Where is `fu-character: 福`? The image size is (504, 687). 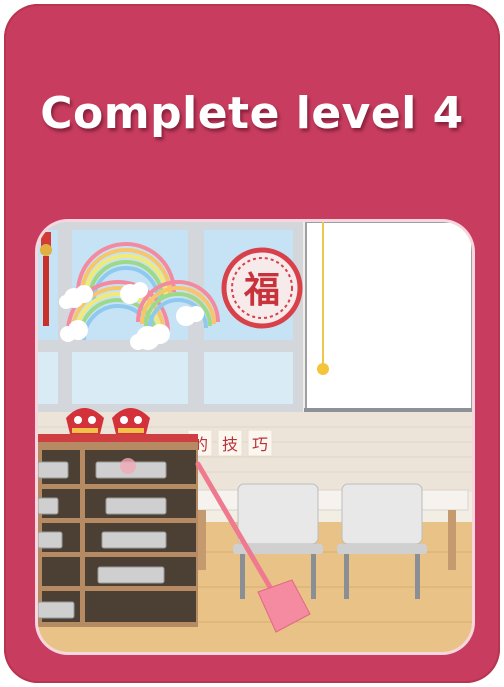 fu-character: 福 is located at coordinates (261, 290).